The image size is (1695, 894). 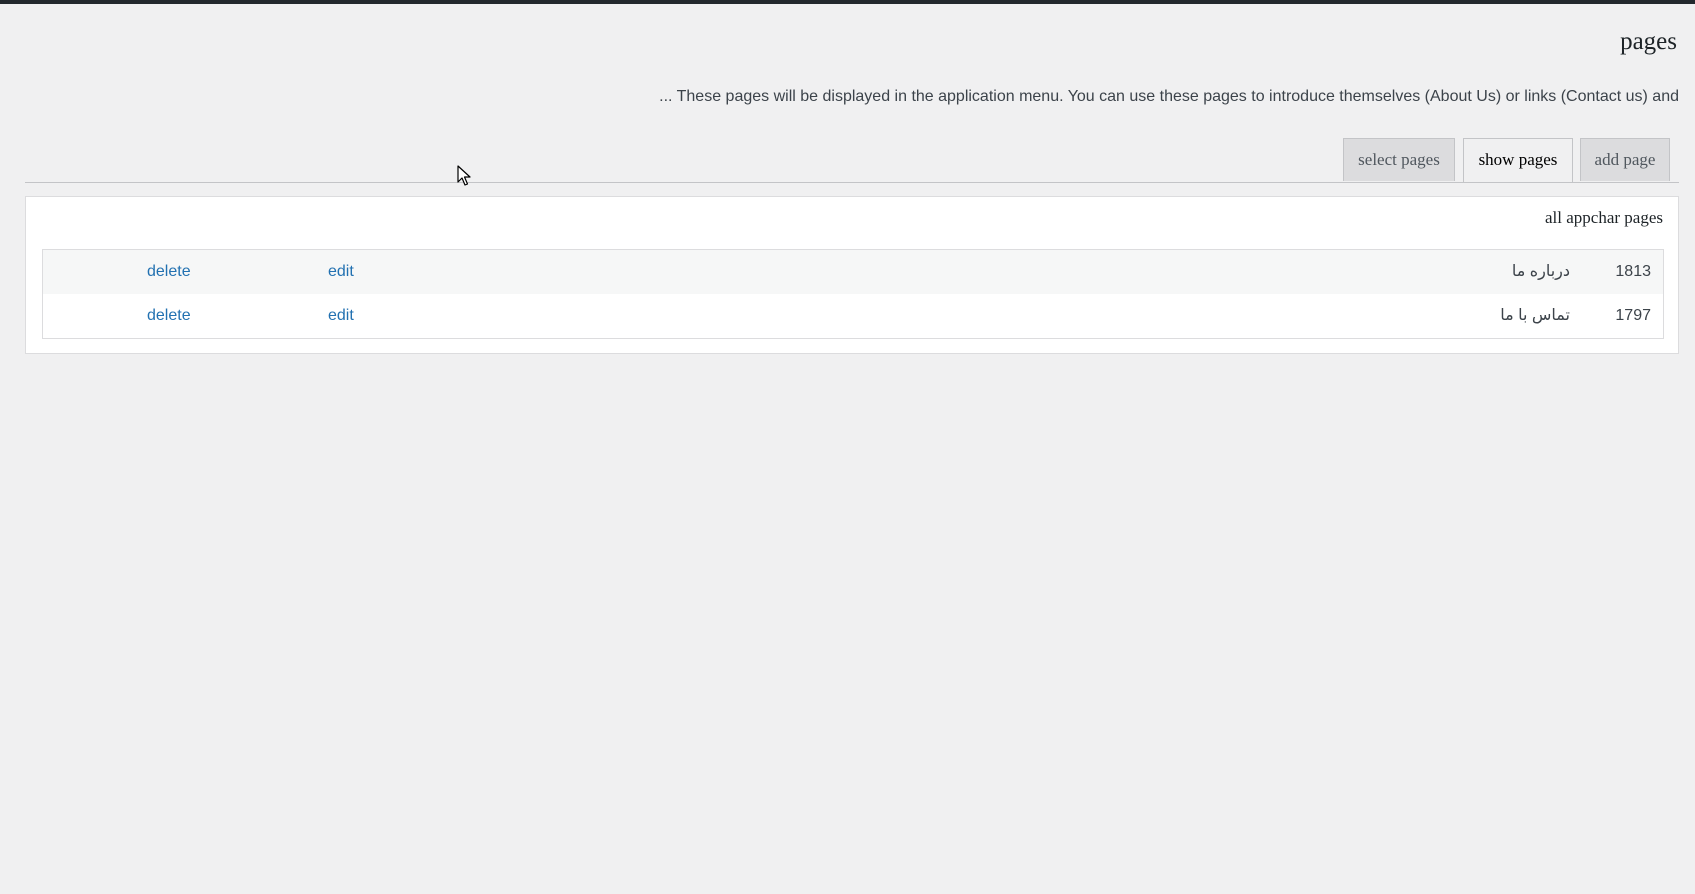 I want to click on page-title: pages, so click(x=1648, y=41).